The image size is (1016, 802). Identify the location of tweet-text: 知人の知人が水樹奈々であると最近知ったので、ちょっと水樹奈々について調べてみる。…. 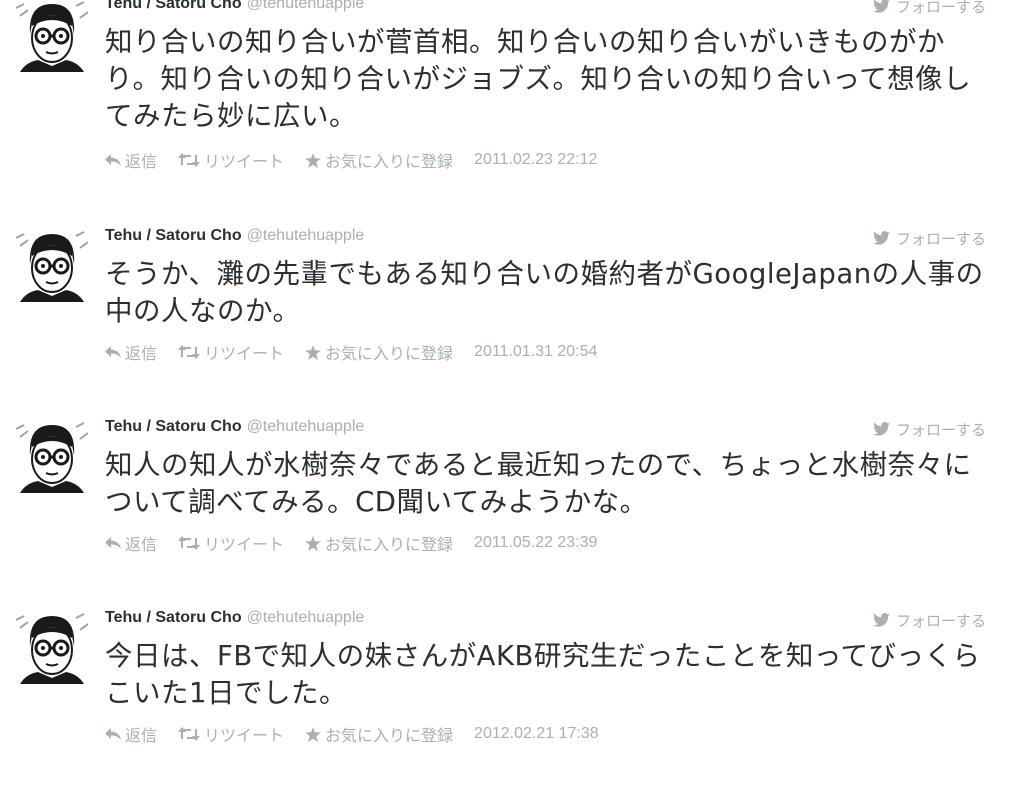
(538, 483).